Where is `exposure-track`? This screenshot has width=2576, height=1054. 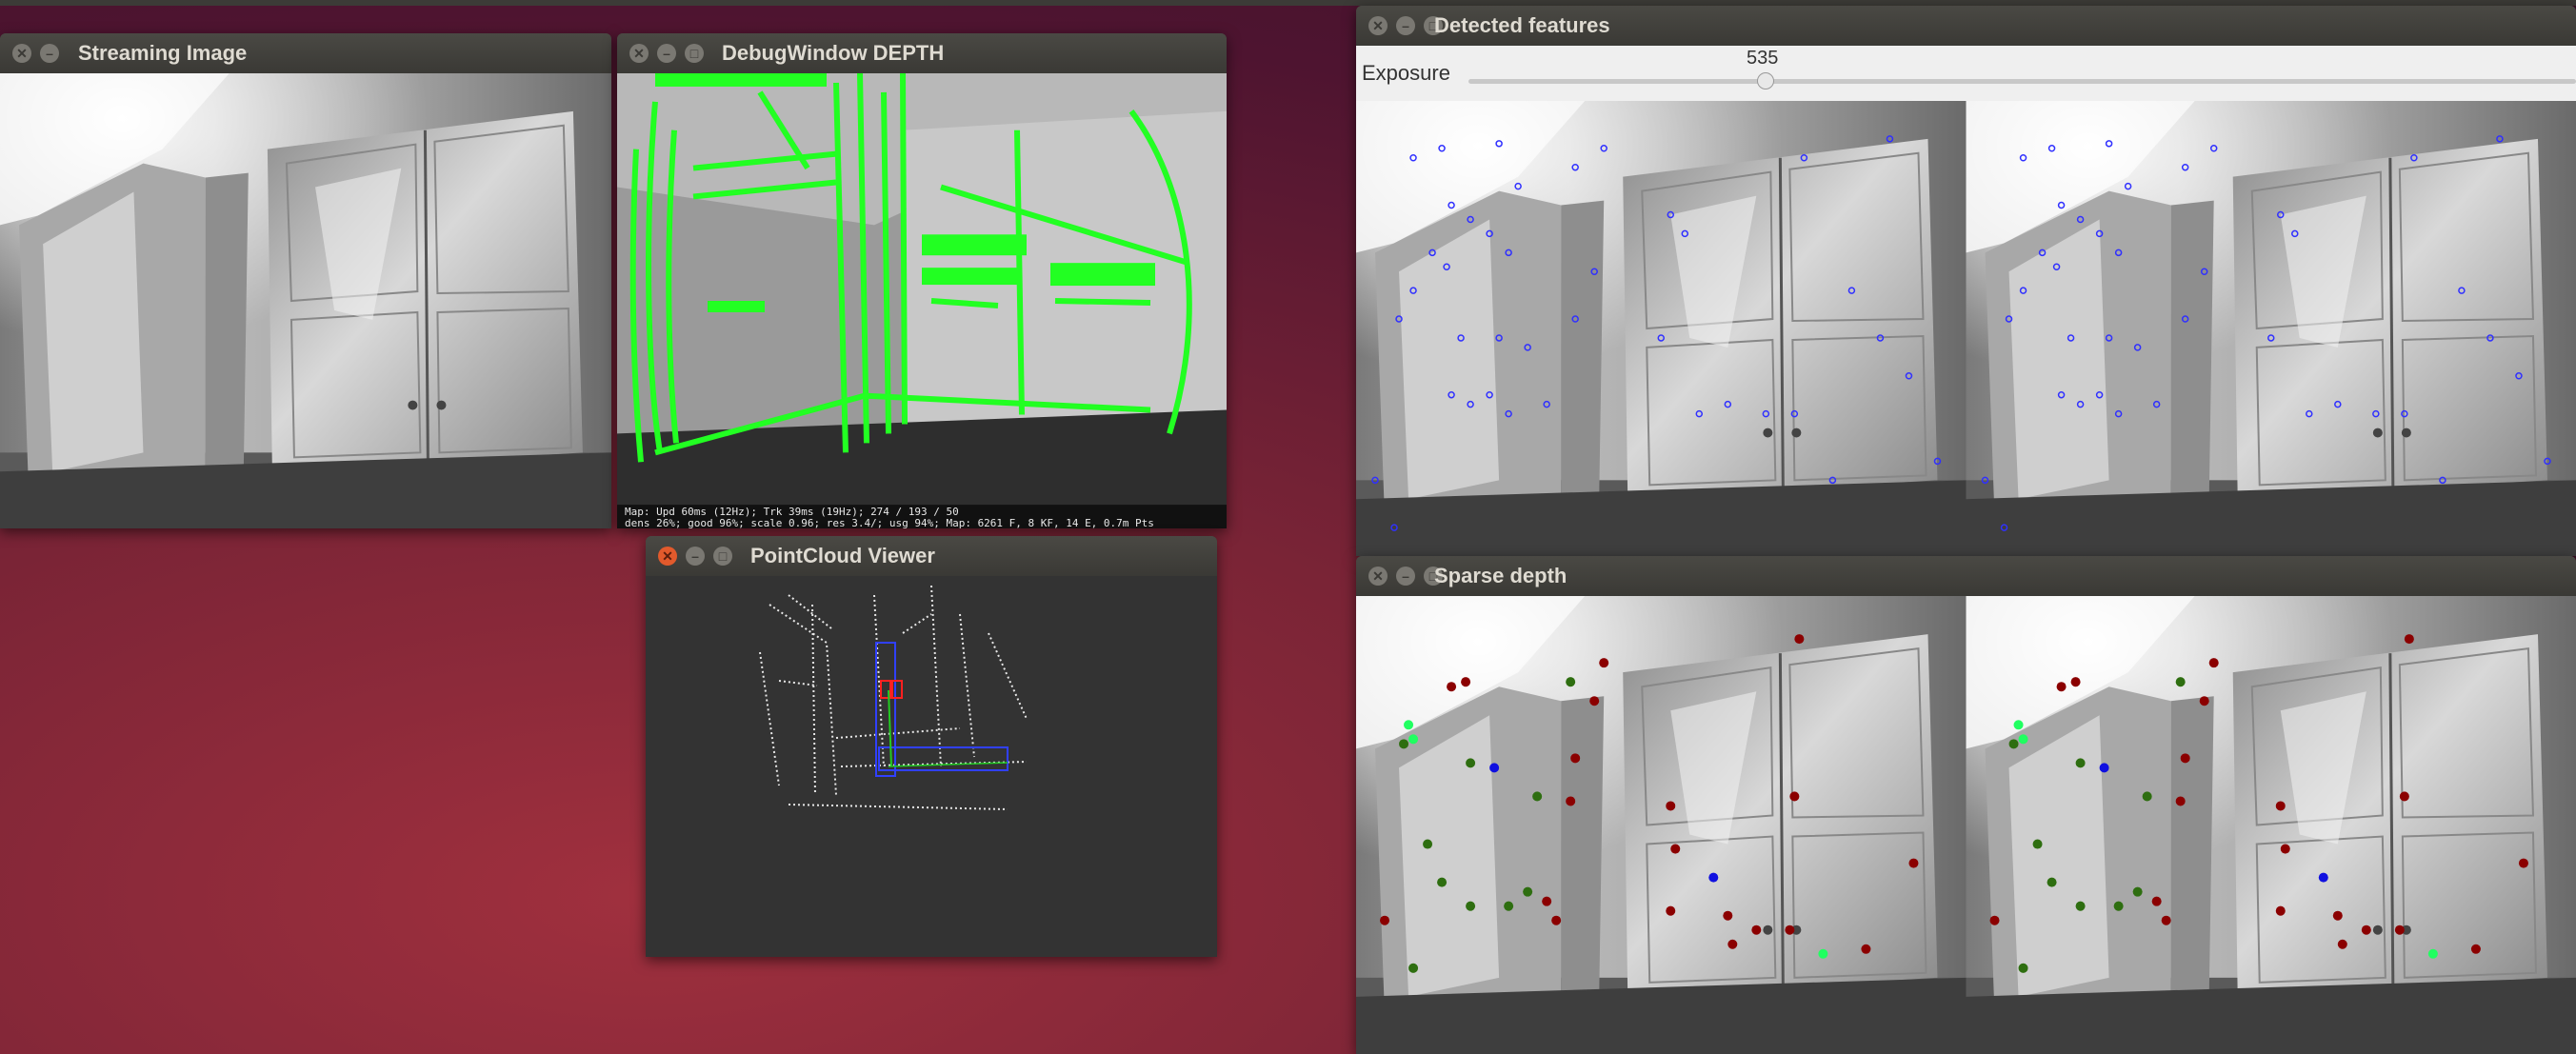 exposure-track is located at coordinates (2022, 81).